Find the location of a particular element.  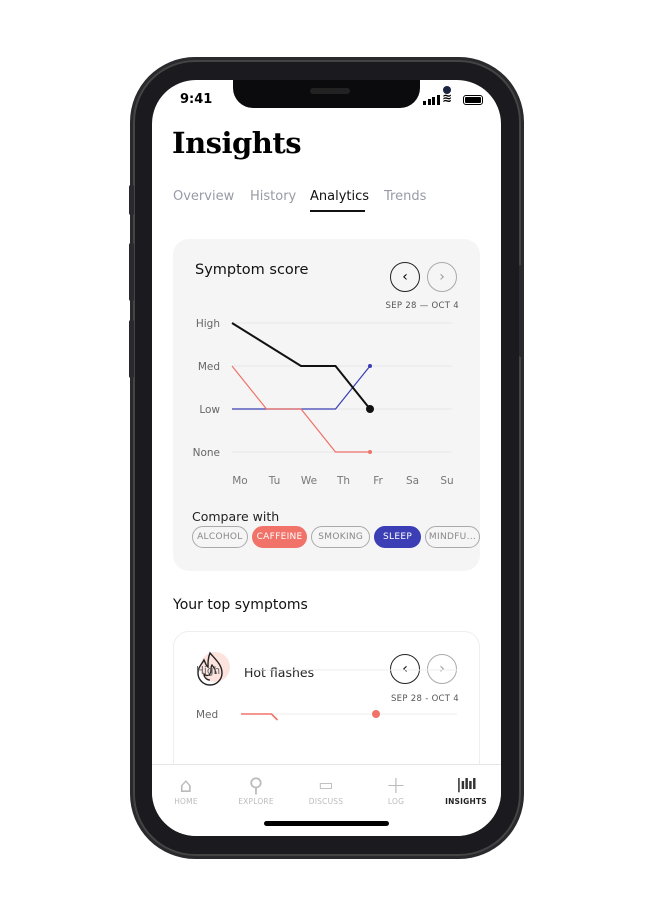

home-icon: ⌂ is located at coordinates (186, 785).